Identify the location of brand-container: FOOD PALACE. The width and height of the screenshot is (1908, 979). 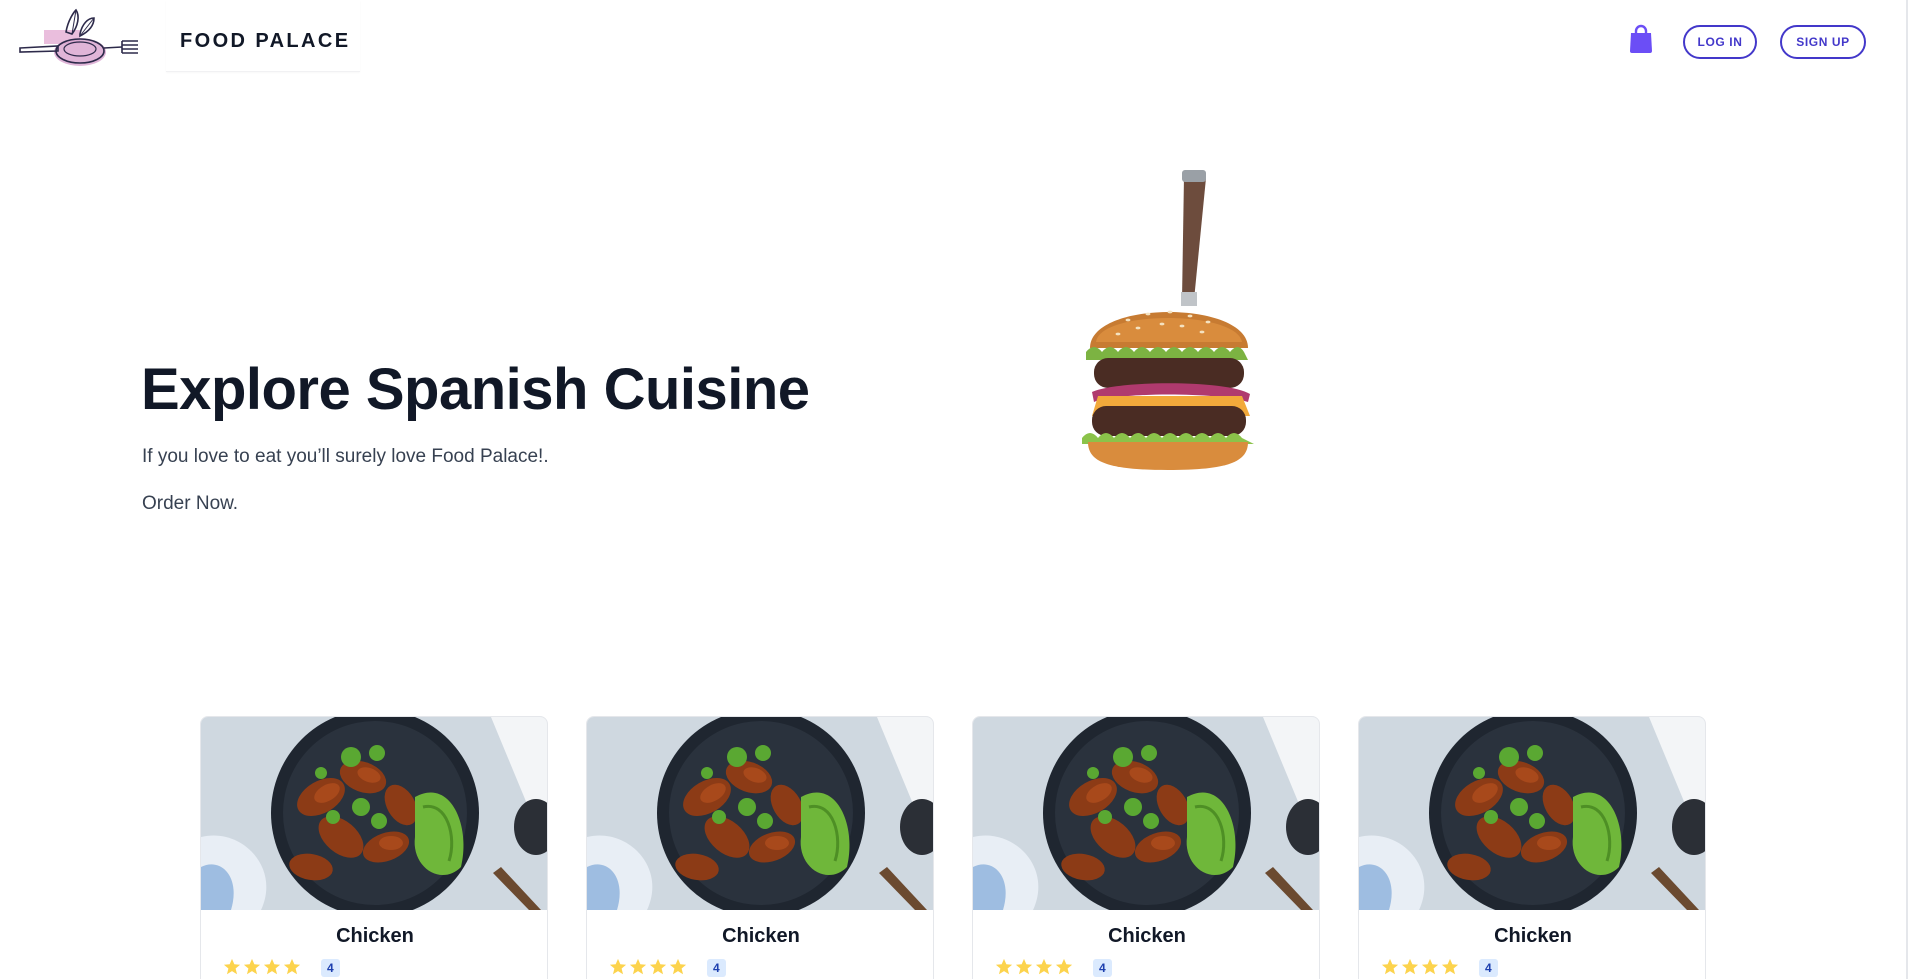
(263, 36).